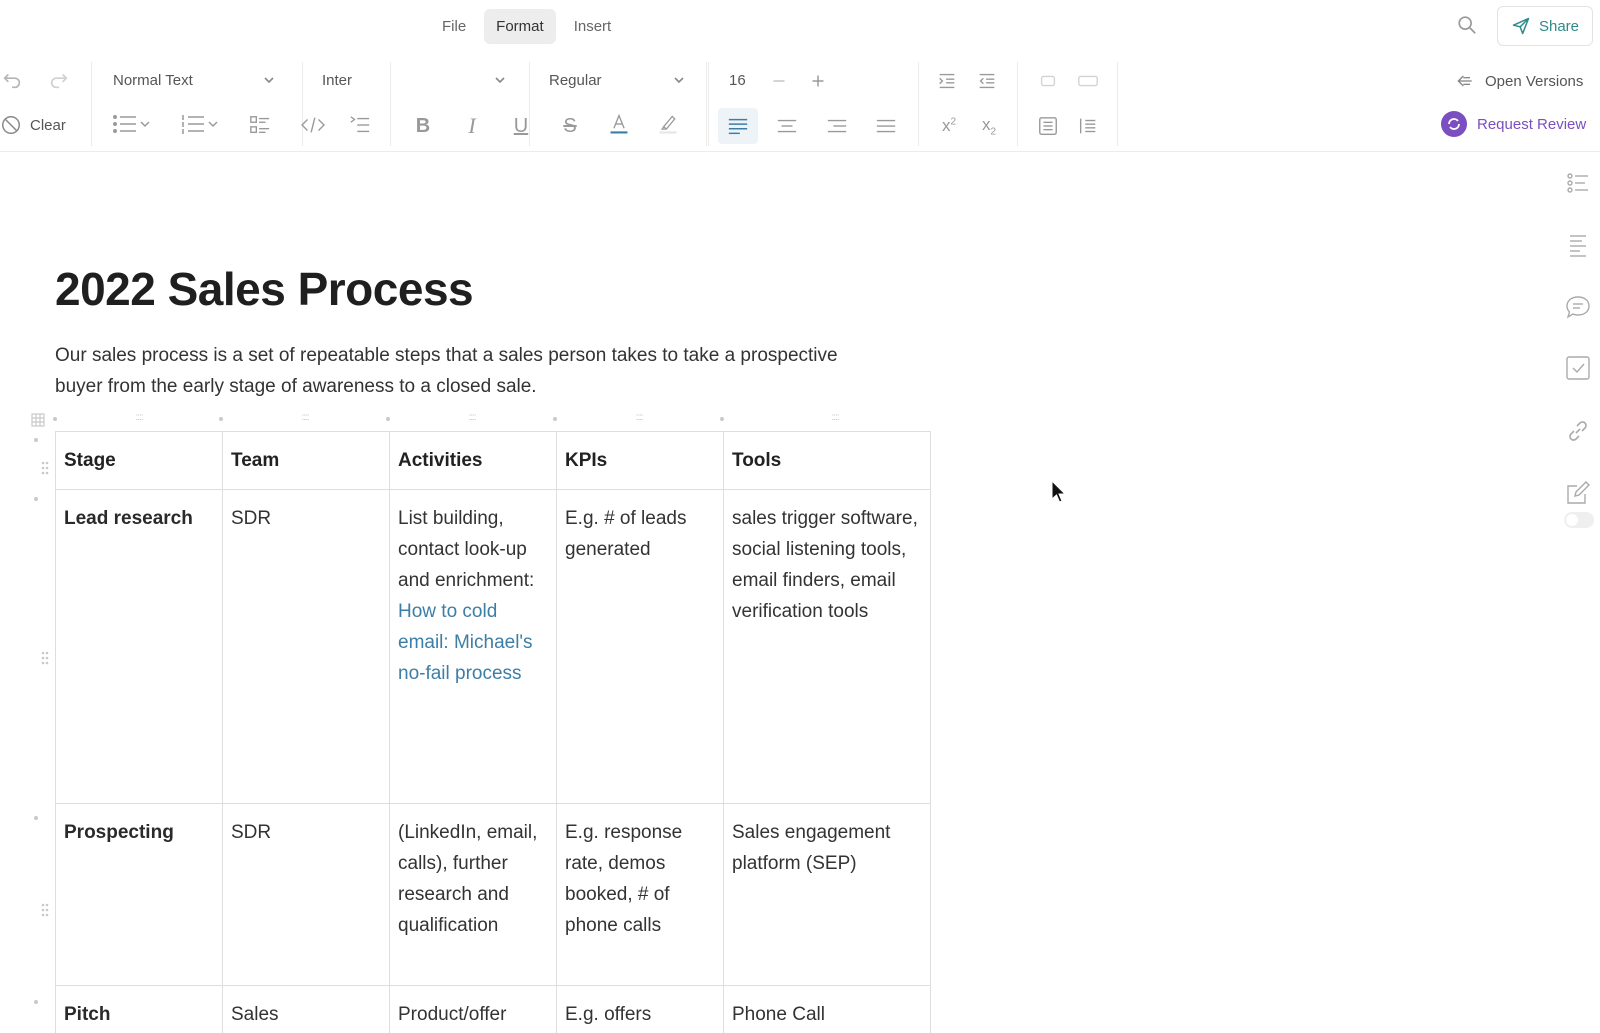 Image resolution: width=1600 pixels, height=1033 pixels. I want to click on numbered-list-icon, so click(200, 124).